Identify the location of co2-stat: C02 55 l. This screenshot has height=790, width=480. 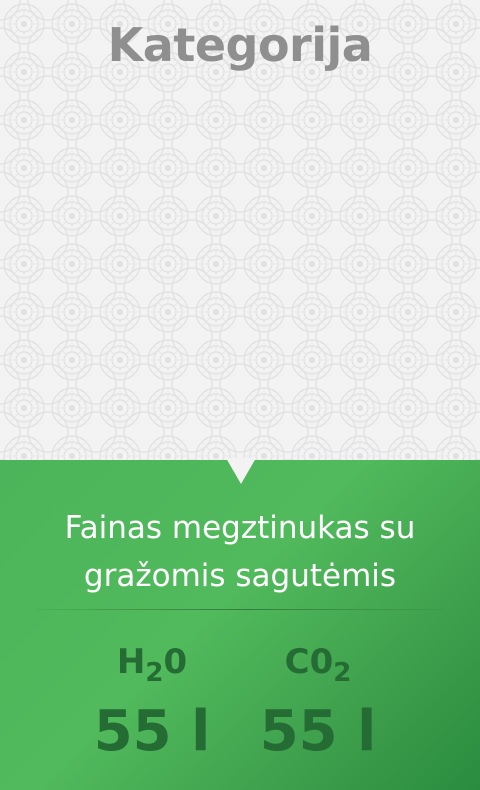
(318, 703).